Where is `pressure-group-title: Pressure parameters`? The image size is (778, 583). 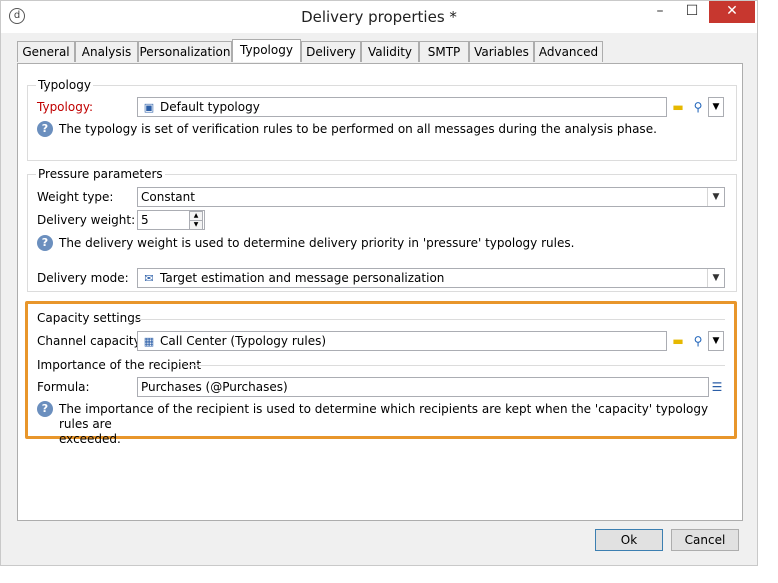
pressure-group-title: Pressure parameters is located at coordinates (100, 174).